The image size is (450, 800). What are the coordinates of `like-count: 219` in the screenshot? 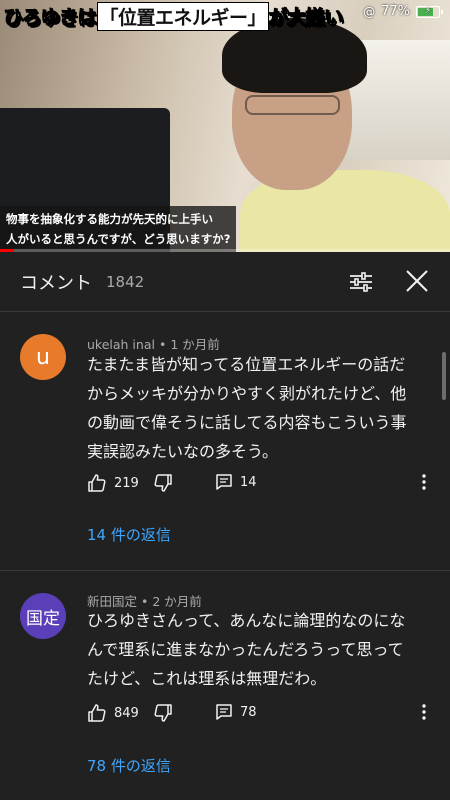 It's located at (126, 483).